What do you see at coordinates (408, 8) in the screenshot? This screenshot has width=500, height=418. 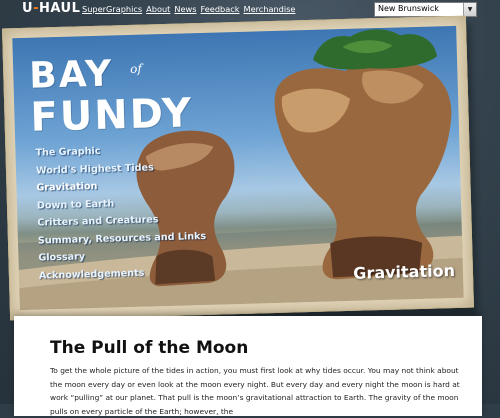 I see `region-select-value: New Brunswick` at bounding box center [408, 8].